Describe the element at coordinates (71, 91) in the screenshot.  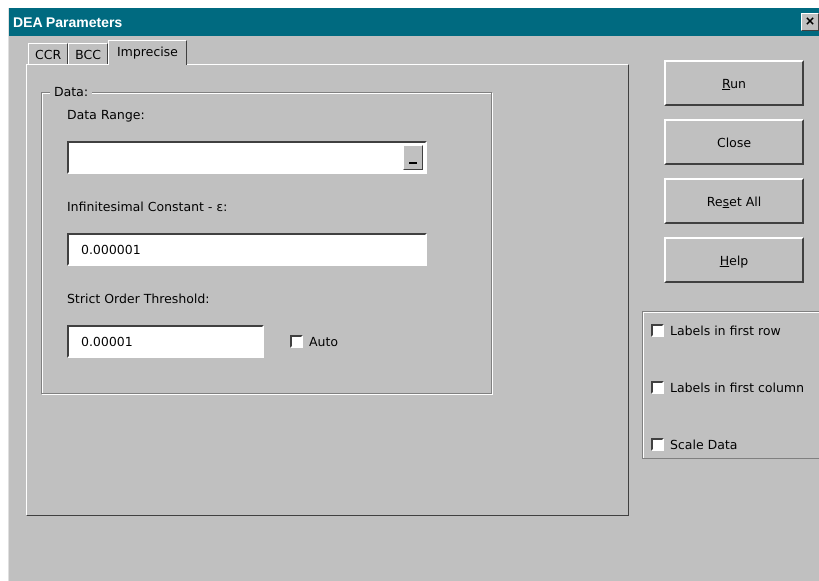
I see `group-title: Data:` at that location.